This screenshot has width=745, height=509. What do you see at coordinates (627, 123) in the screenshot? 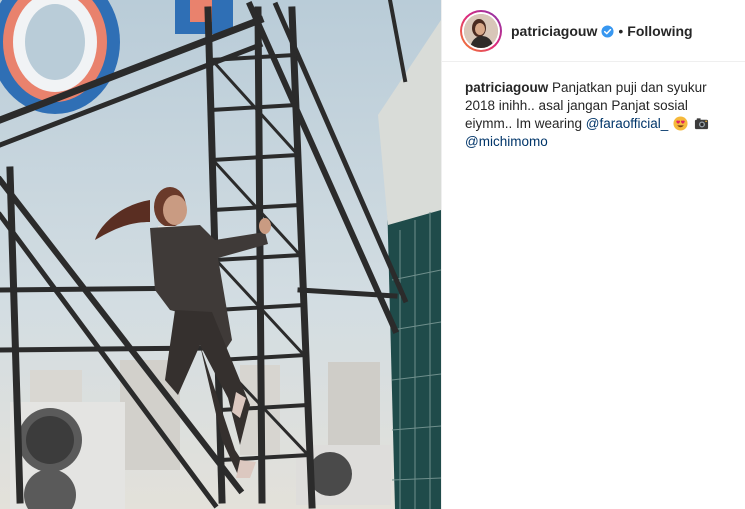
I see `mention-link-faraofficial: @faraofficial_` at bounding box center [627, 123].